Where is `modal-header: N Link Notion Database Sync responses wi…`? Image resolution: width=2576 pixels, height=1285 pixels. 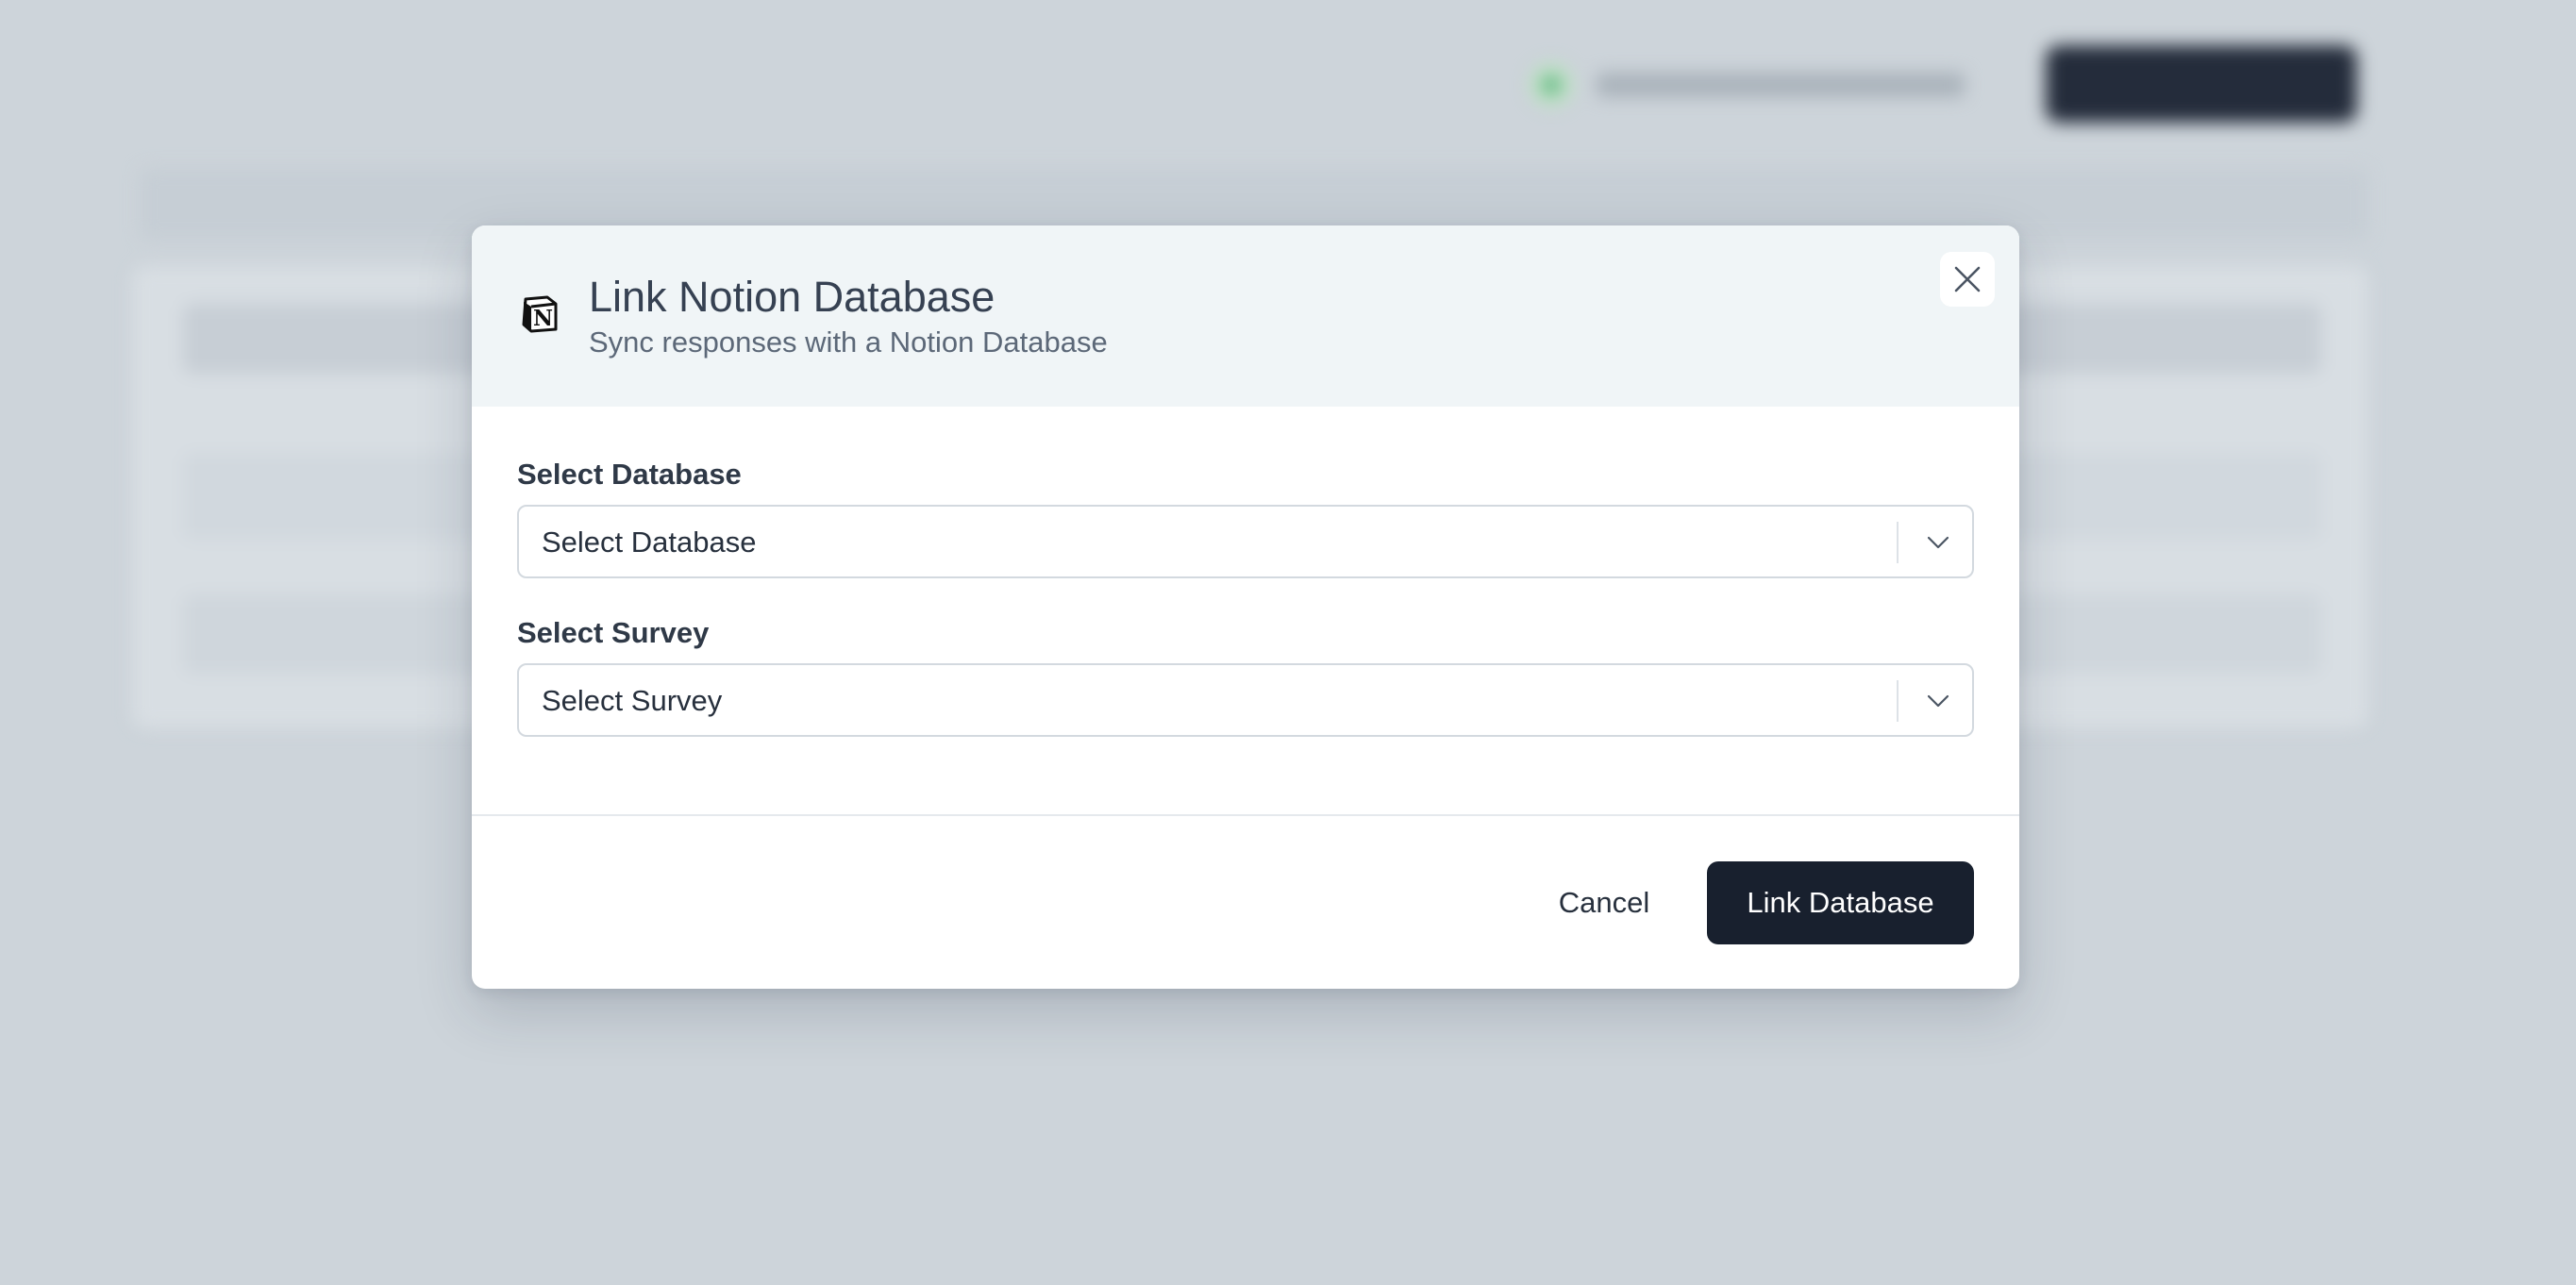
modal-header: N Link Notion Database Sync responses wi… is located at coordinates (1245, 316).